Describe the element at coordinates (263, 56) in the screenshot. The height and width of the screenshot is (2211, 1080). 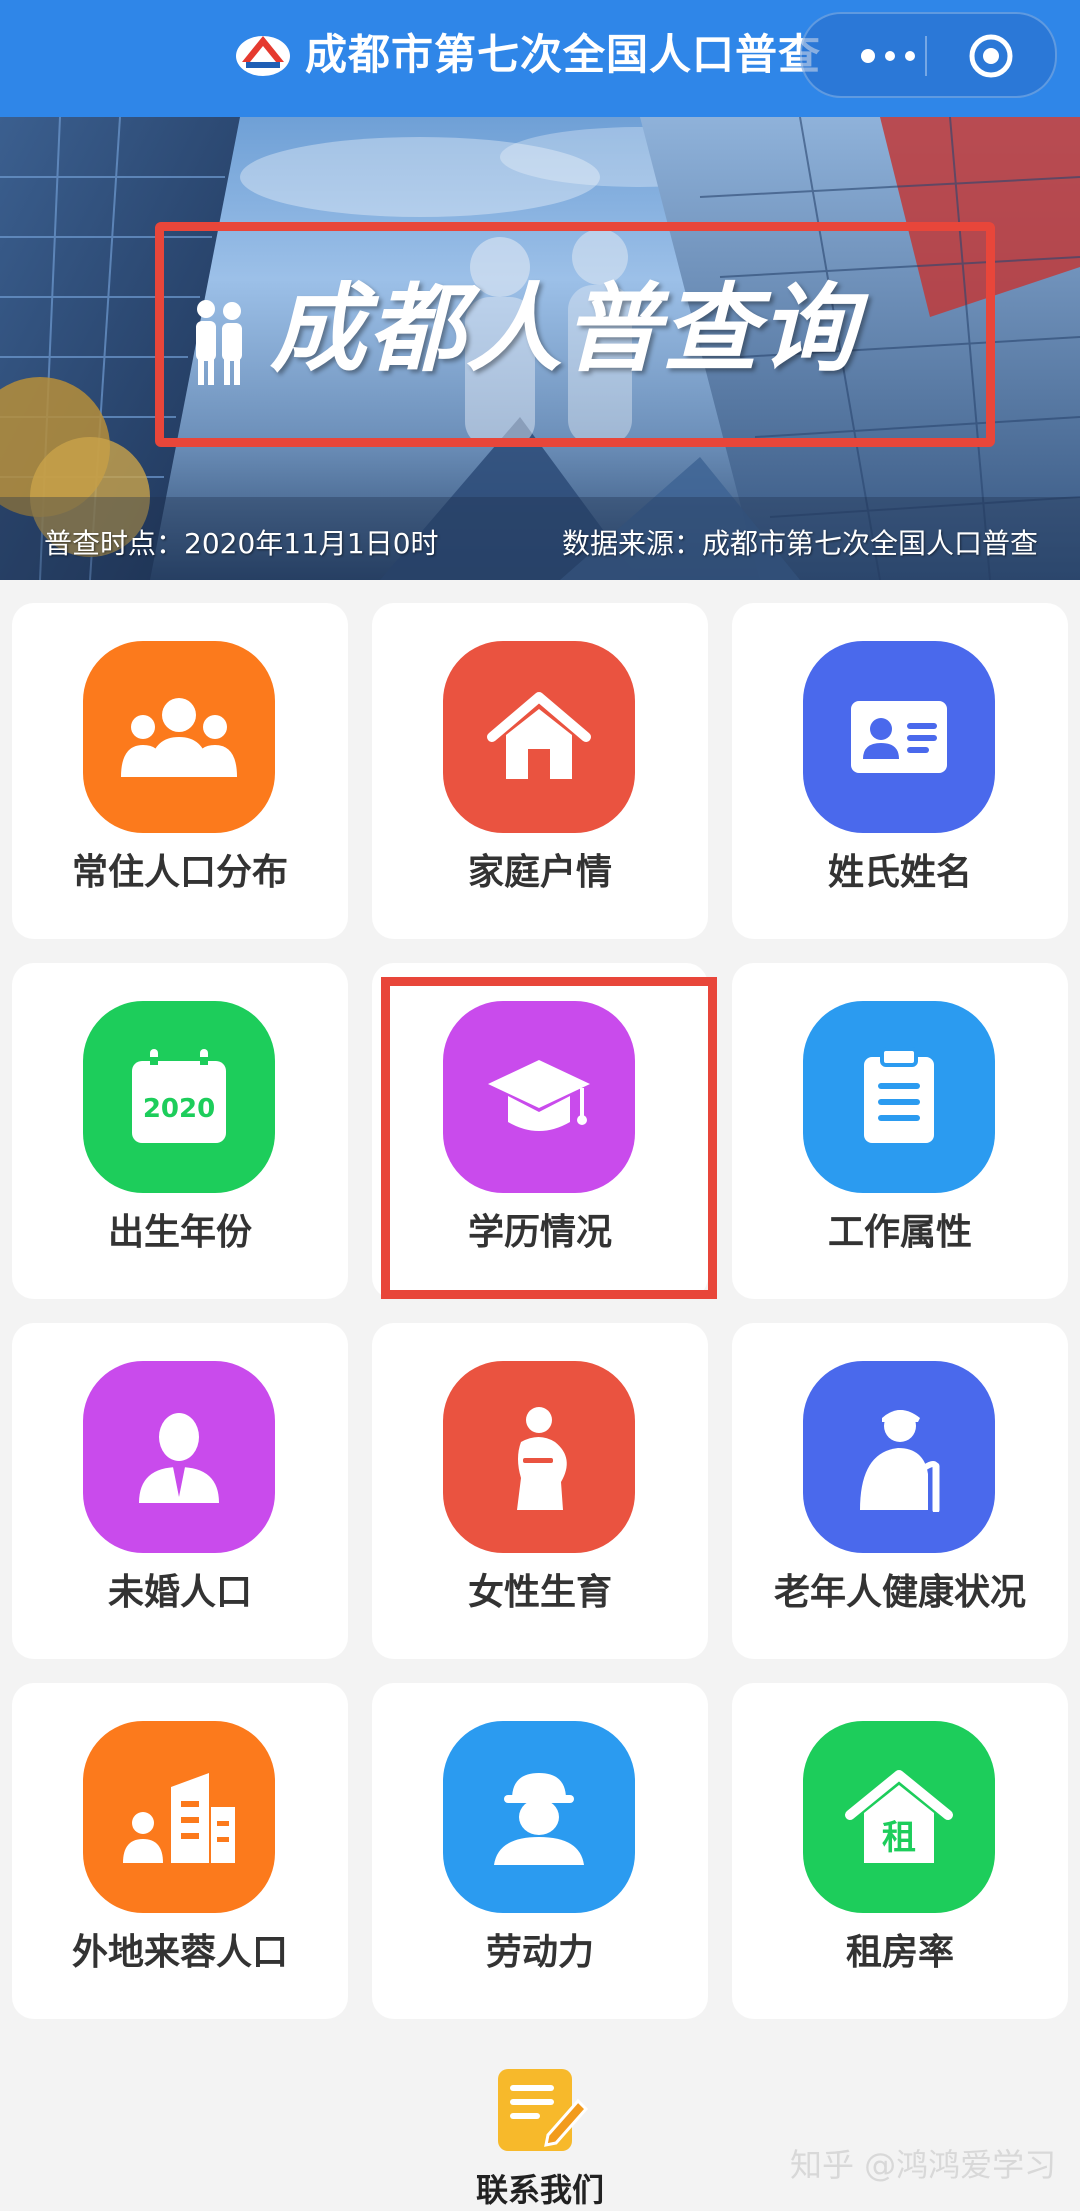
I see `census-logo-icon` at that location.